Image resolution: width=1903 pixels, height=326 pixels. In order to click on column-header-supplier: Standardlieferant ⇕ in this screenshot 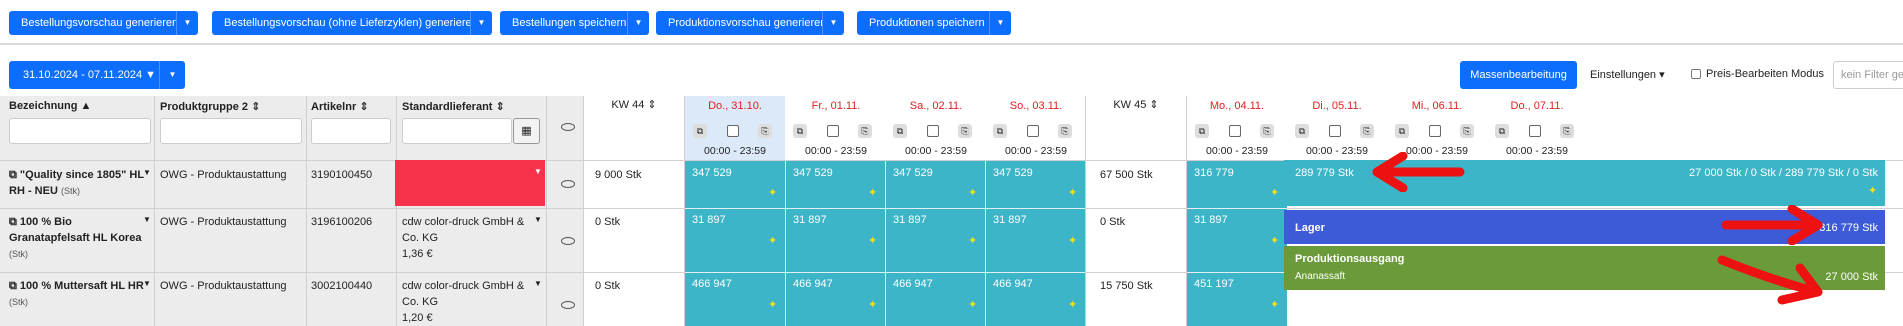, I will do `click(453, 106)`.